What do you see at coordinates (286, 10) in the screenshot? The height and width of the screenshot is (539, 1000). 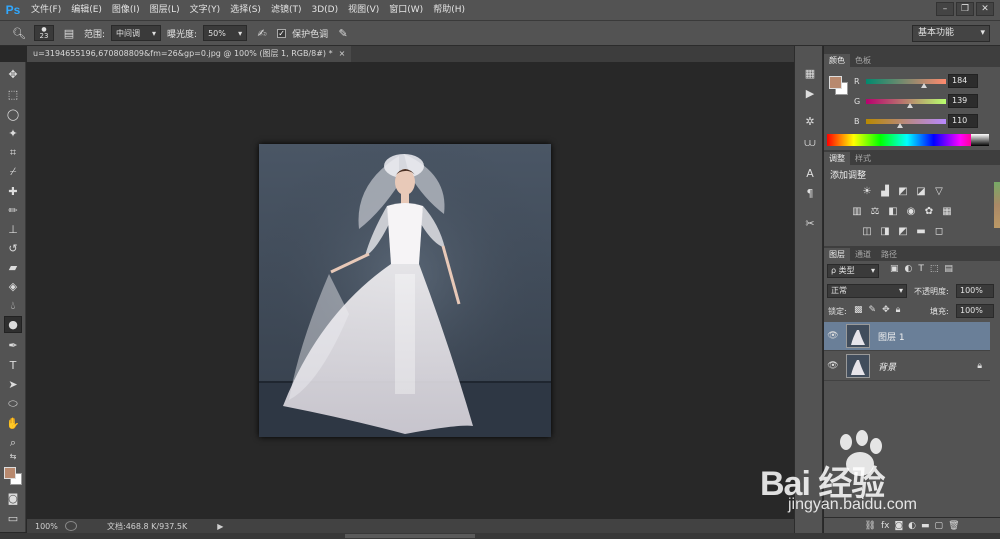 I see `menu-filter: 滤镜(T)` at bounding box center [286, 10].